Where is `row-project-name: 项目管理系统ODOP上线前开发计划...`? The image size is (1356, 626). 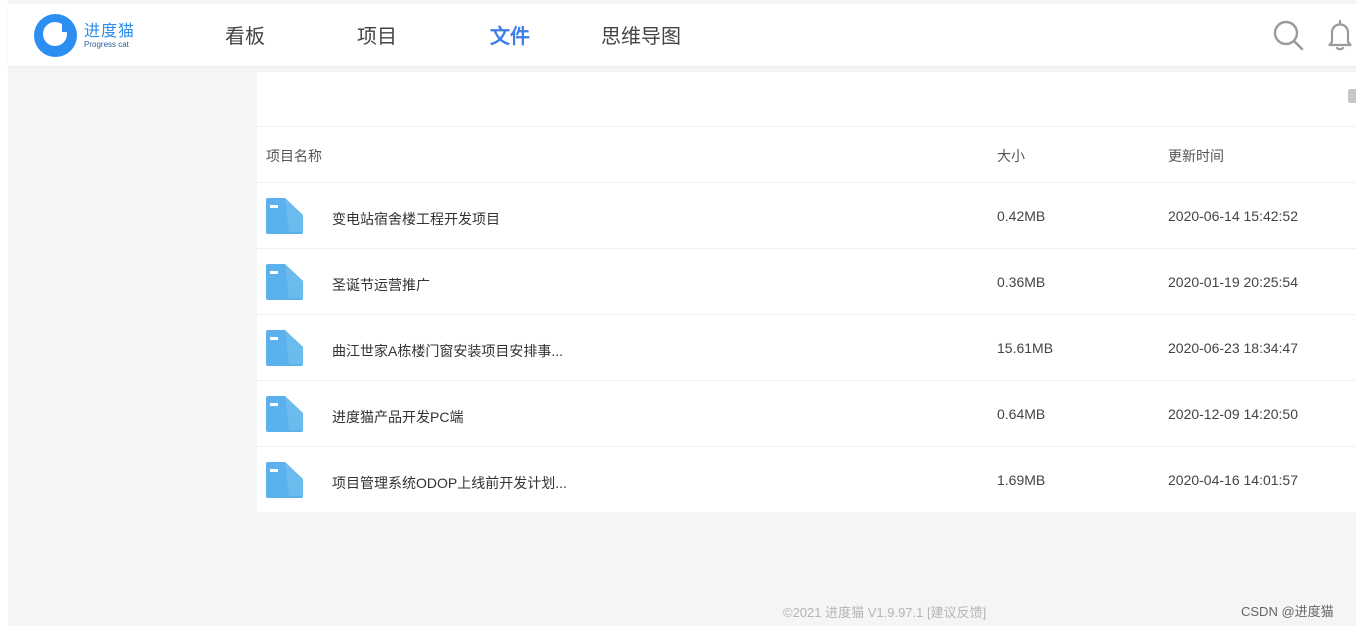 row-project-name: 项目管理系统ODOP上线前开发计划... is located at coordinates (449, 483).